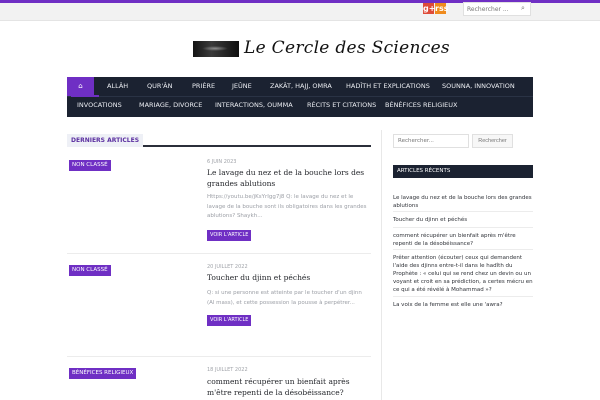 The height and width of the screenshot is (400, 600). Describe the element at coordinates (222, 162) in the screenshot. I see `post-date: 6 JUIN 2023` at that location.